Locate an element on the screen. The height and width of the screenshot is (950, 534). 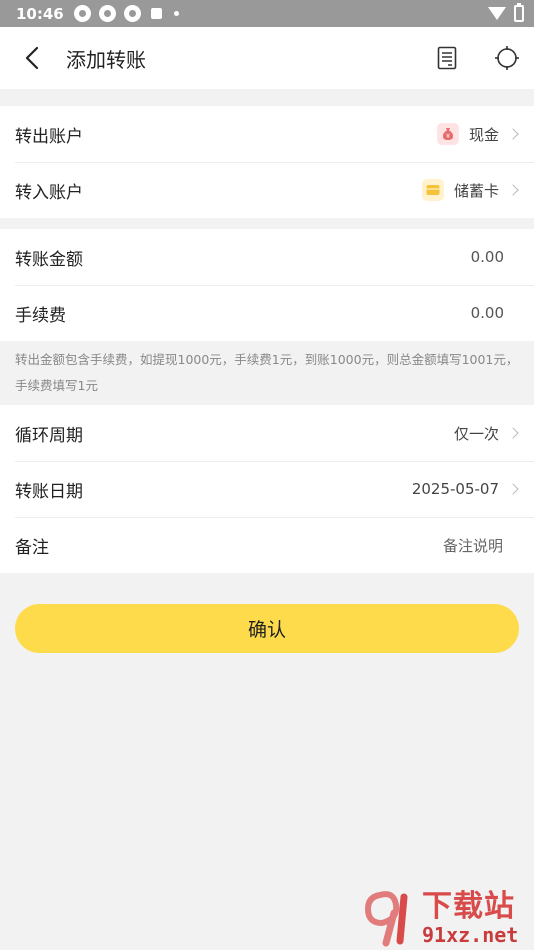
amount-label: 转账金额 is located at coordinates (49, 259).